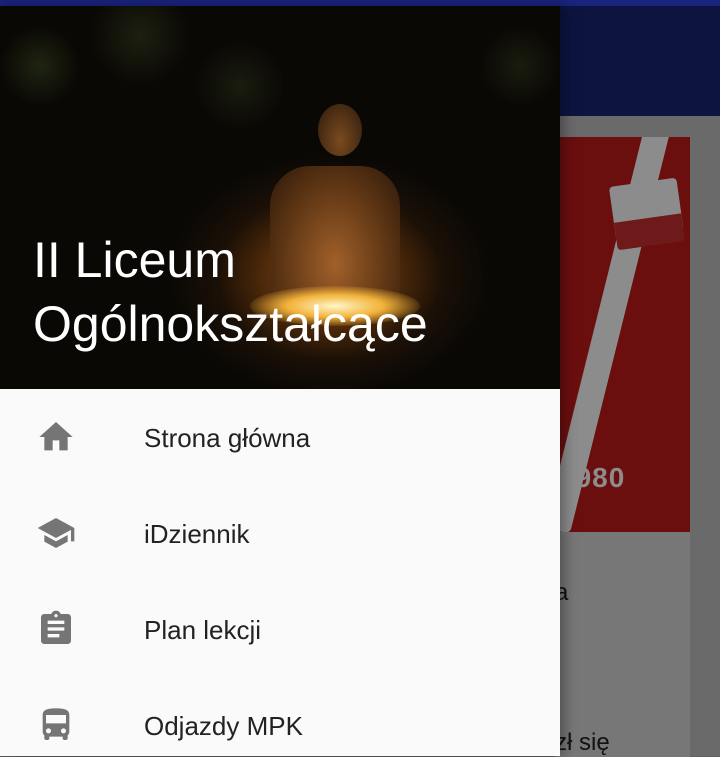  I want to click on menu-item-home: Strona główna, so click(280, 437).